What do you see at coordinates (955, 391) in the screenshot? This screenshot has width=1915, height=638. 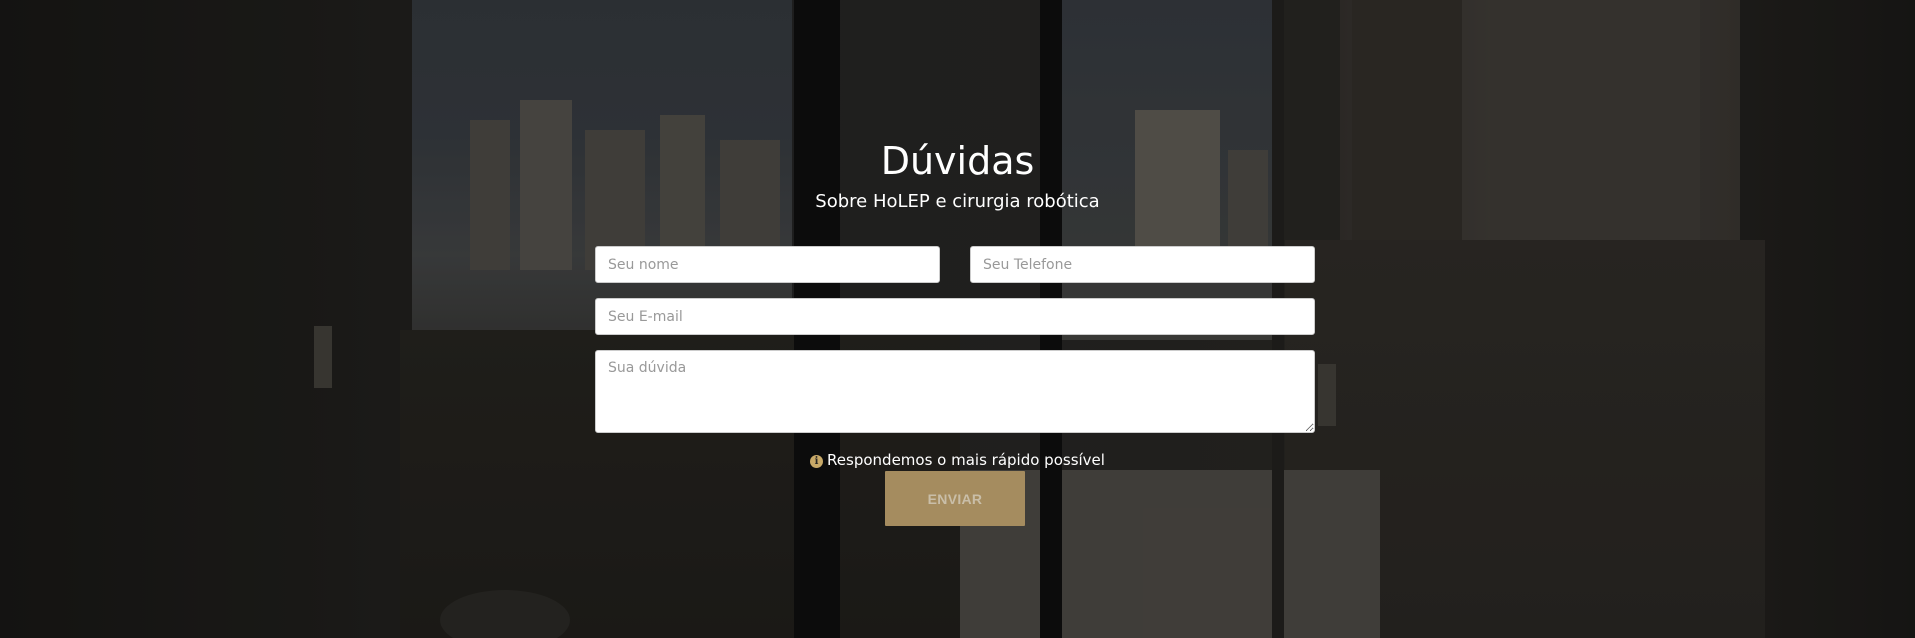 I see `question-textarea` at bounding box center [955, 391].